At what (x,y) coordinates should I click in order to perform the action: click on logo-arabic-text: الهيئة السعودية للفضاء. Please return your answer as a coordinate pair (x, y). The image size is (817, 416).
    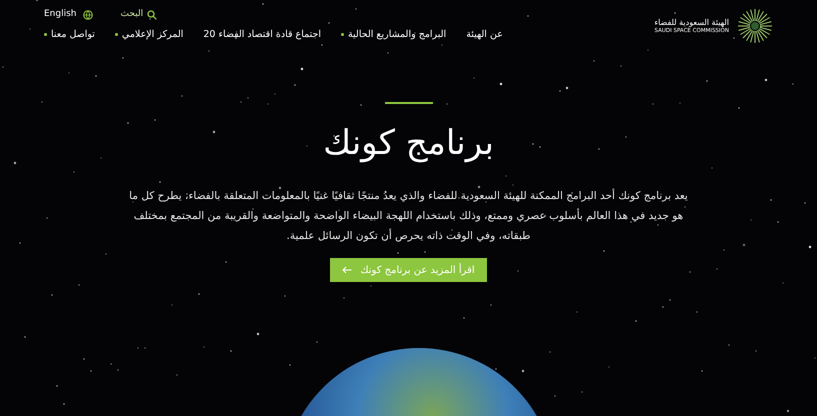
    Looking at the image, I should click on (691, 23).